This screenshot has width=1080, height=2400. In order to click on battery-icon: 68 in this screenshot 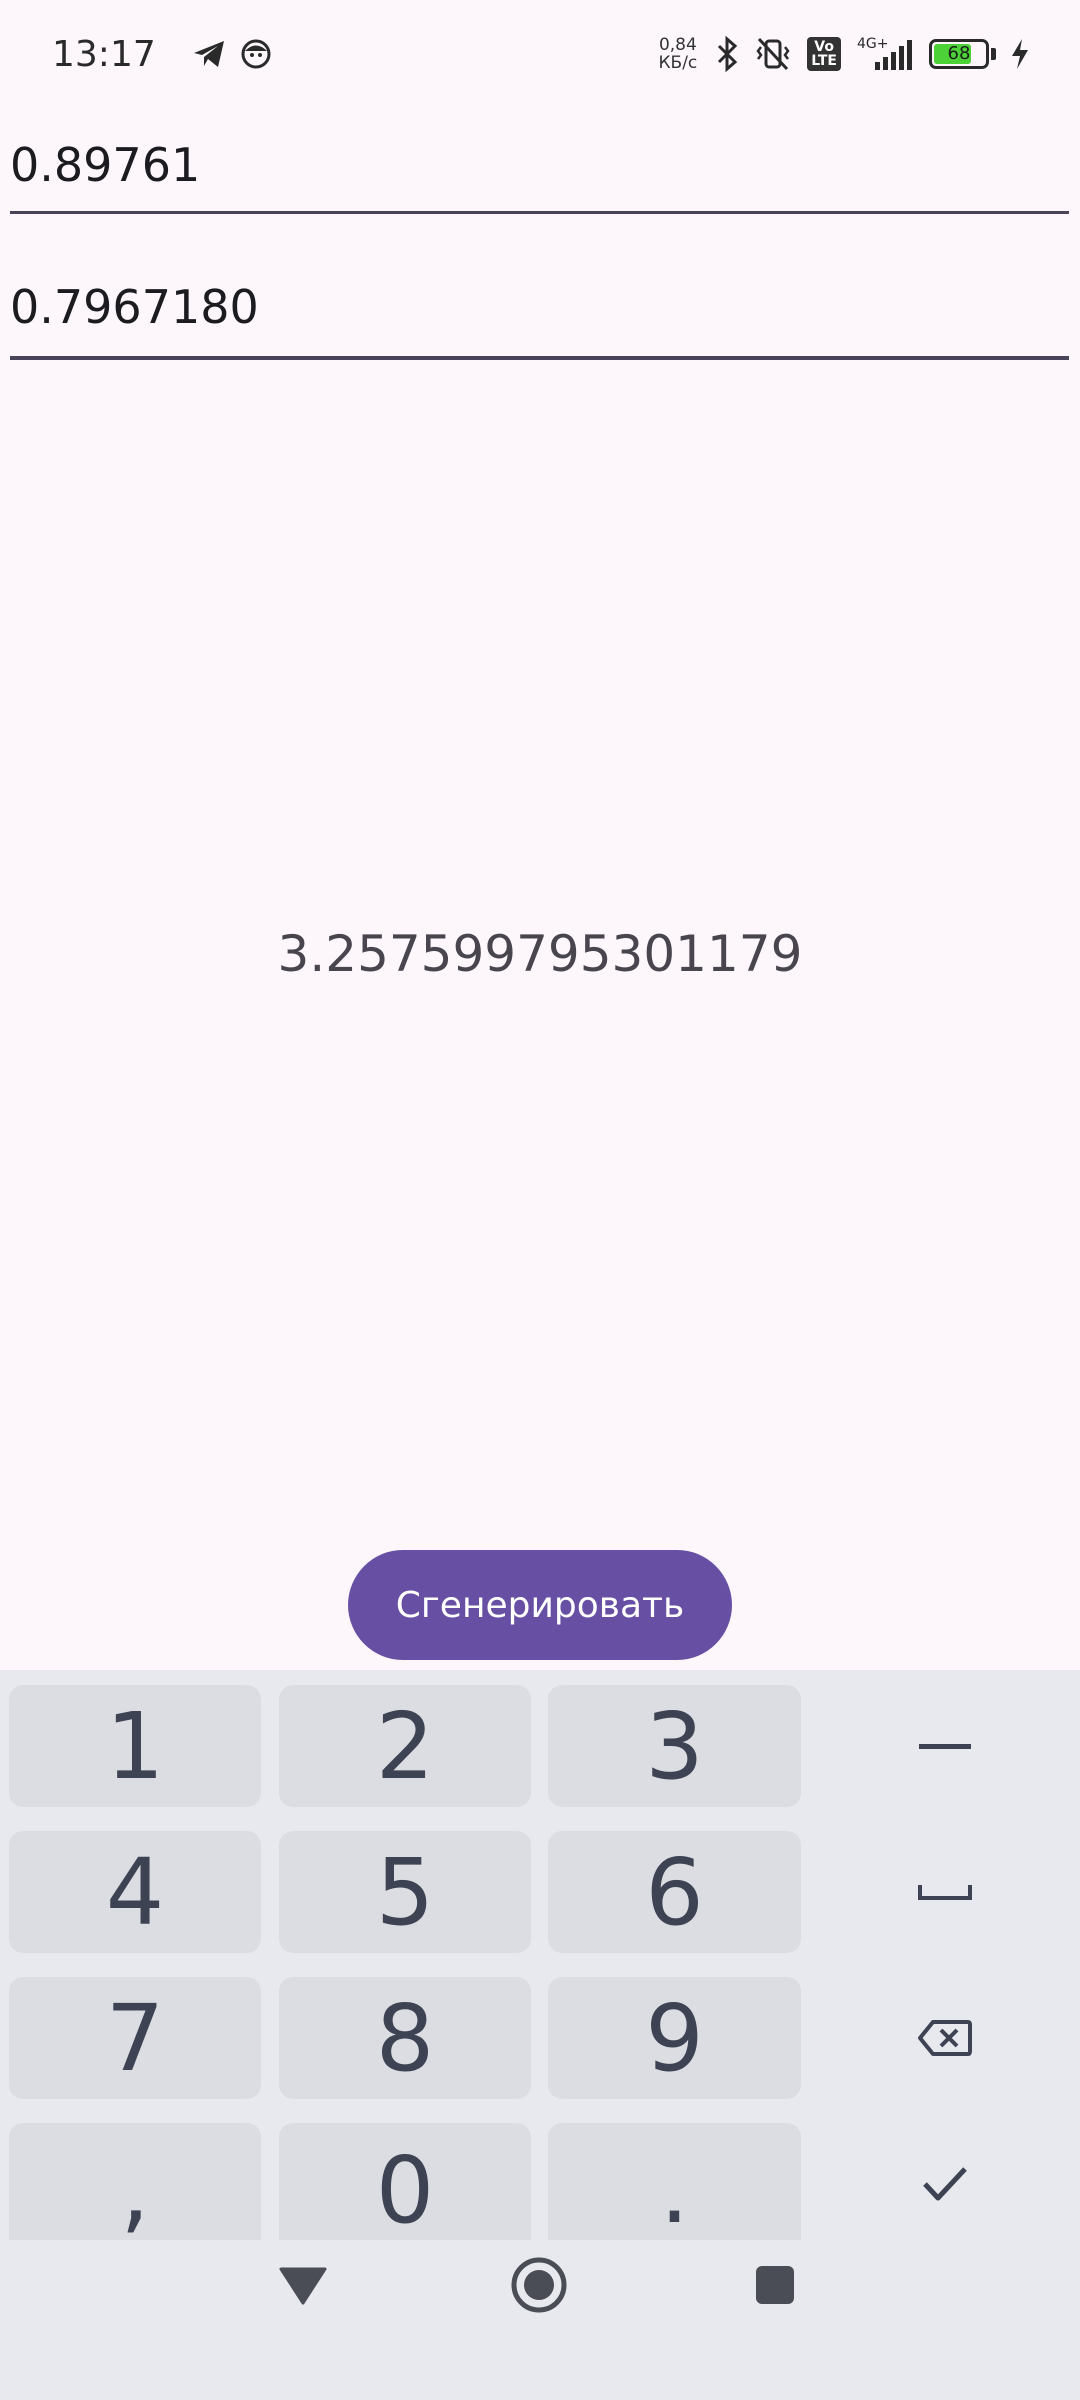, I will do `click(959, 54)`.